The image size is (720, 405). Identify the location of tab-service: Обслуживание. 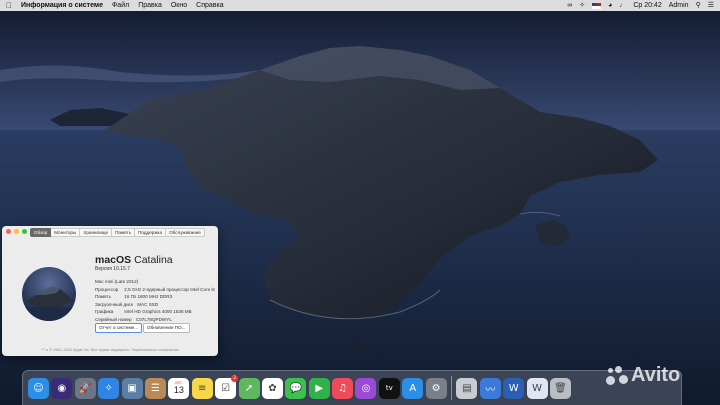
(185, 232).